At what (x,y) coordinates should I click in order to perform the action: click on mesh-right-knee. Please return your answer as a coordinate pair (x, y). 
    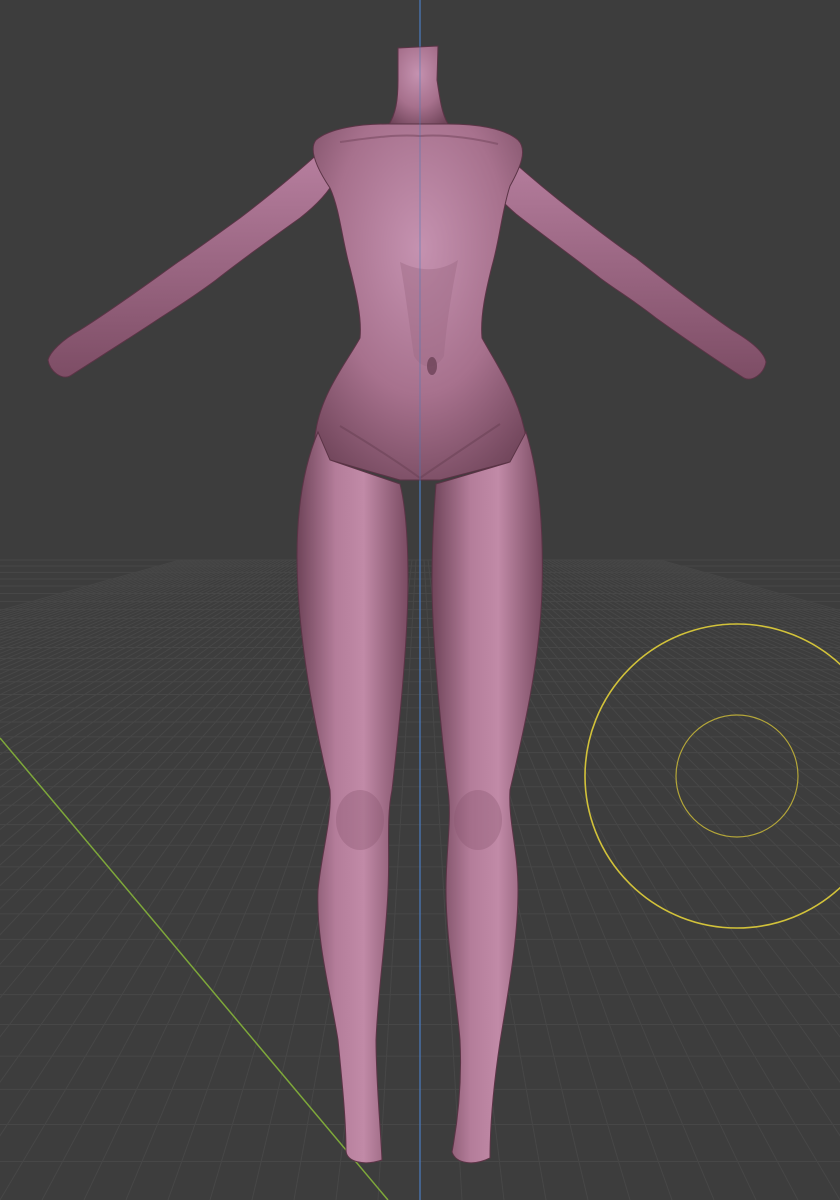
    Looking at the image, I should click on (478, 820).